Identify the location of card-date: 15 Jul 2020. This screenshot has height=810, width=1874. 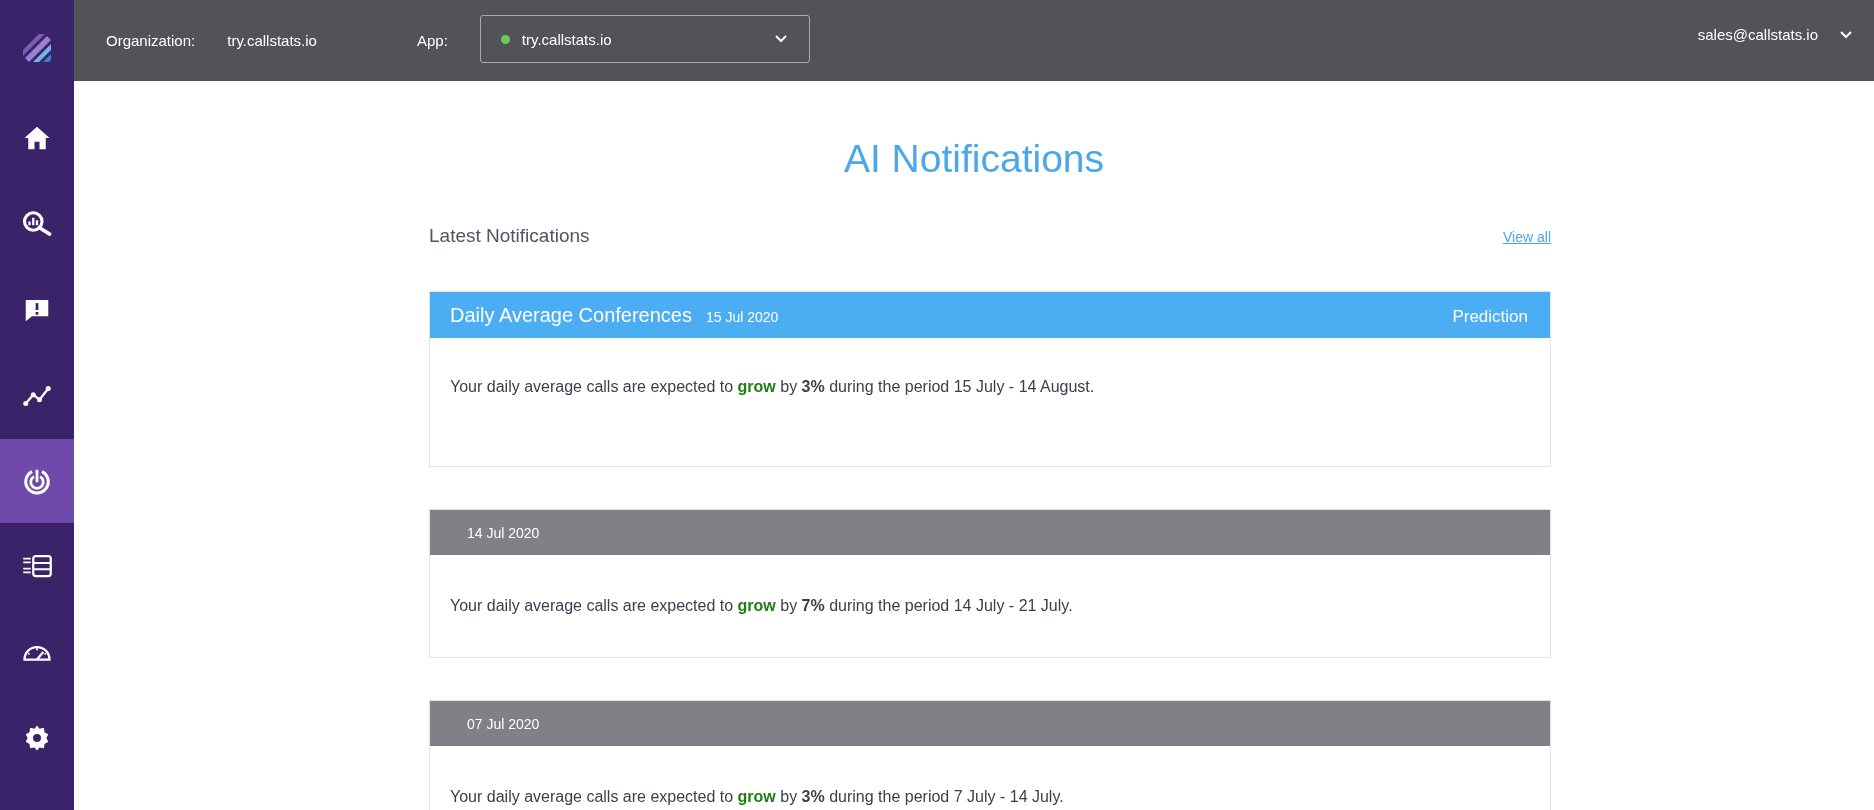
(742, 317).